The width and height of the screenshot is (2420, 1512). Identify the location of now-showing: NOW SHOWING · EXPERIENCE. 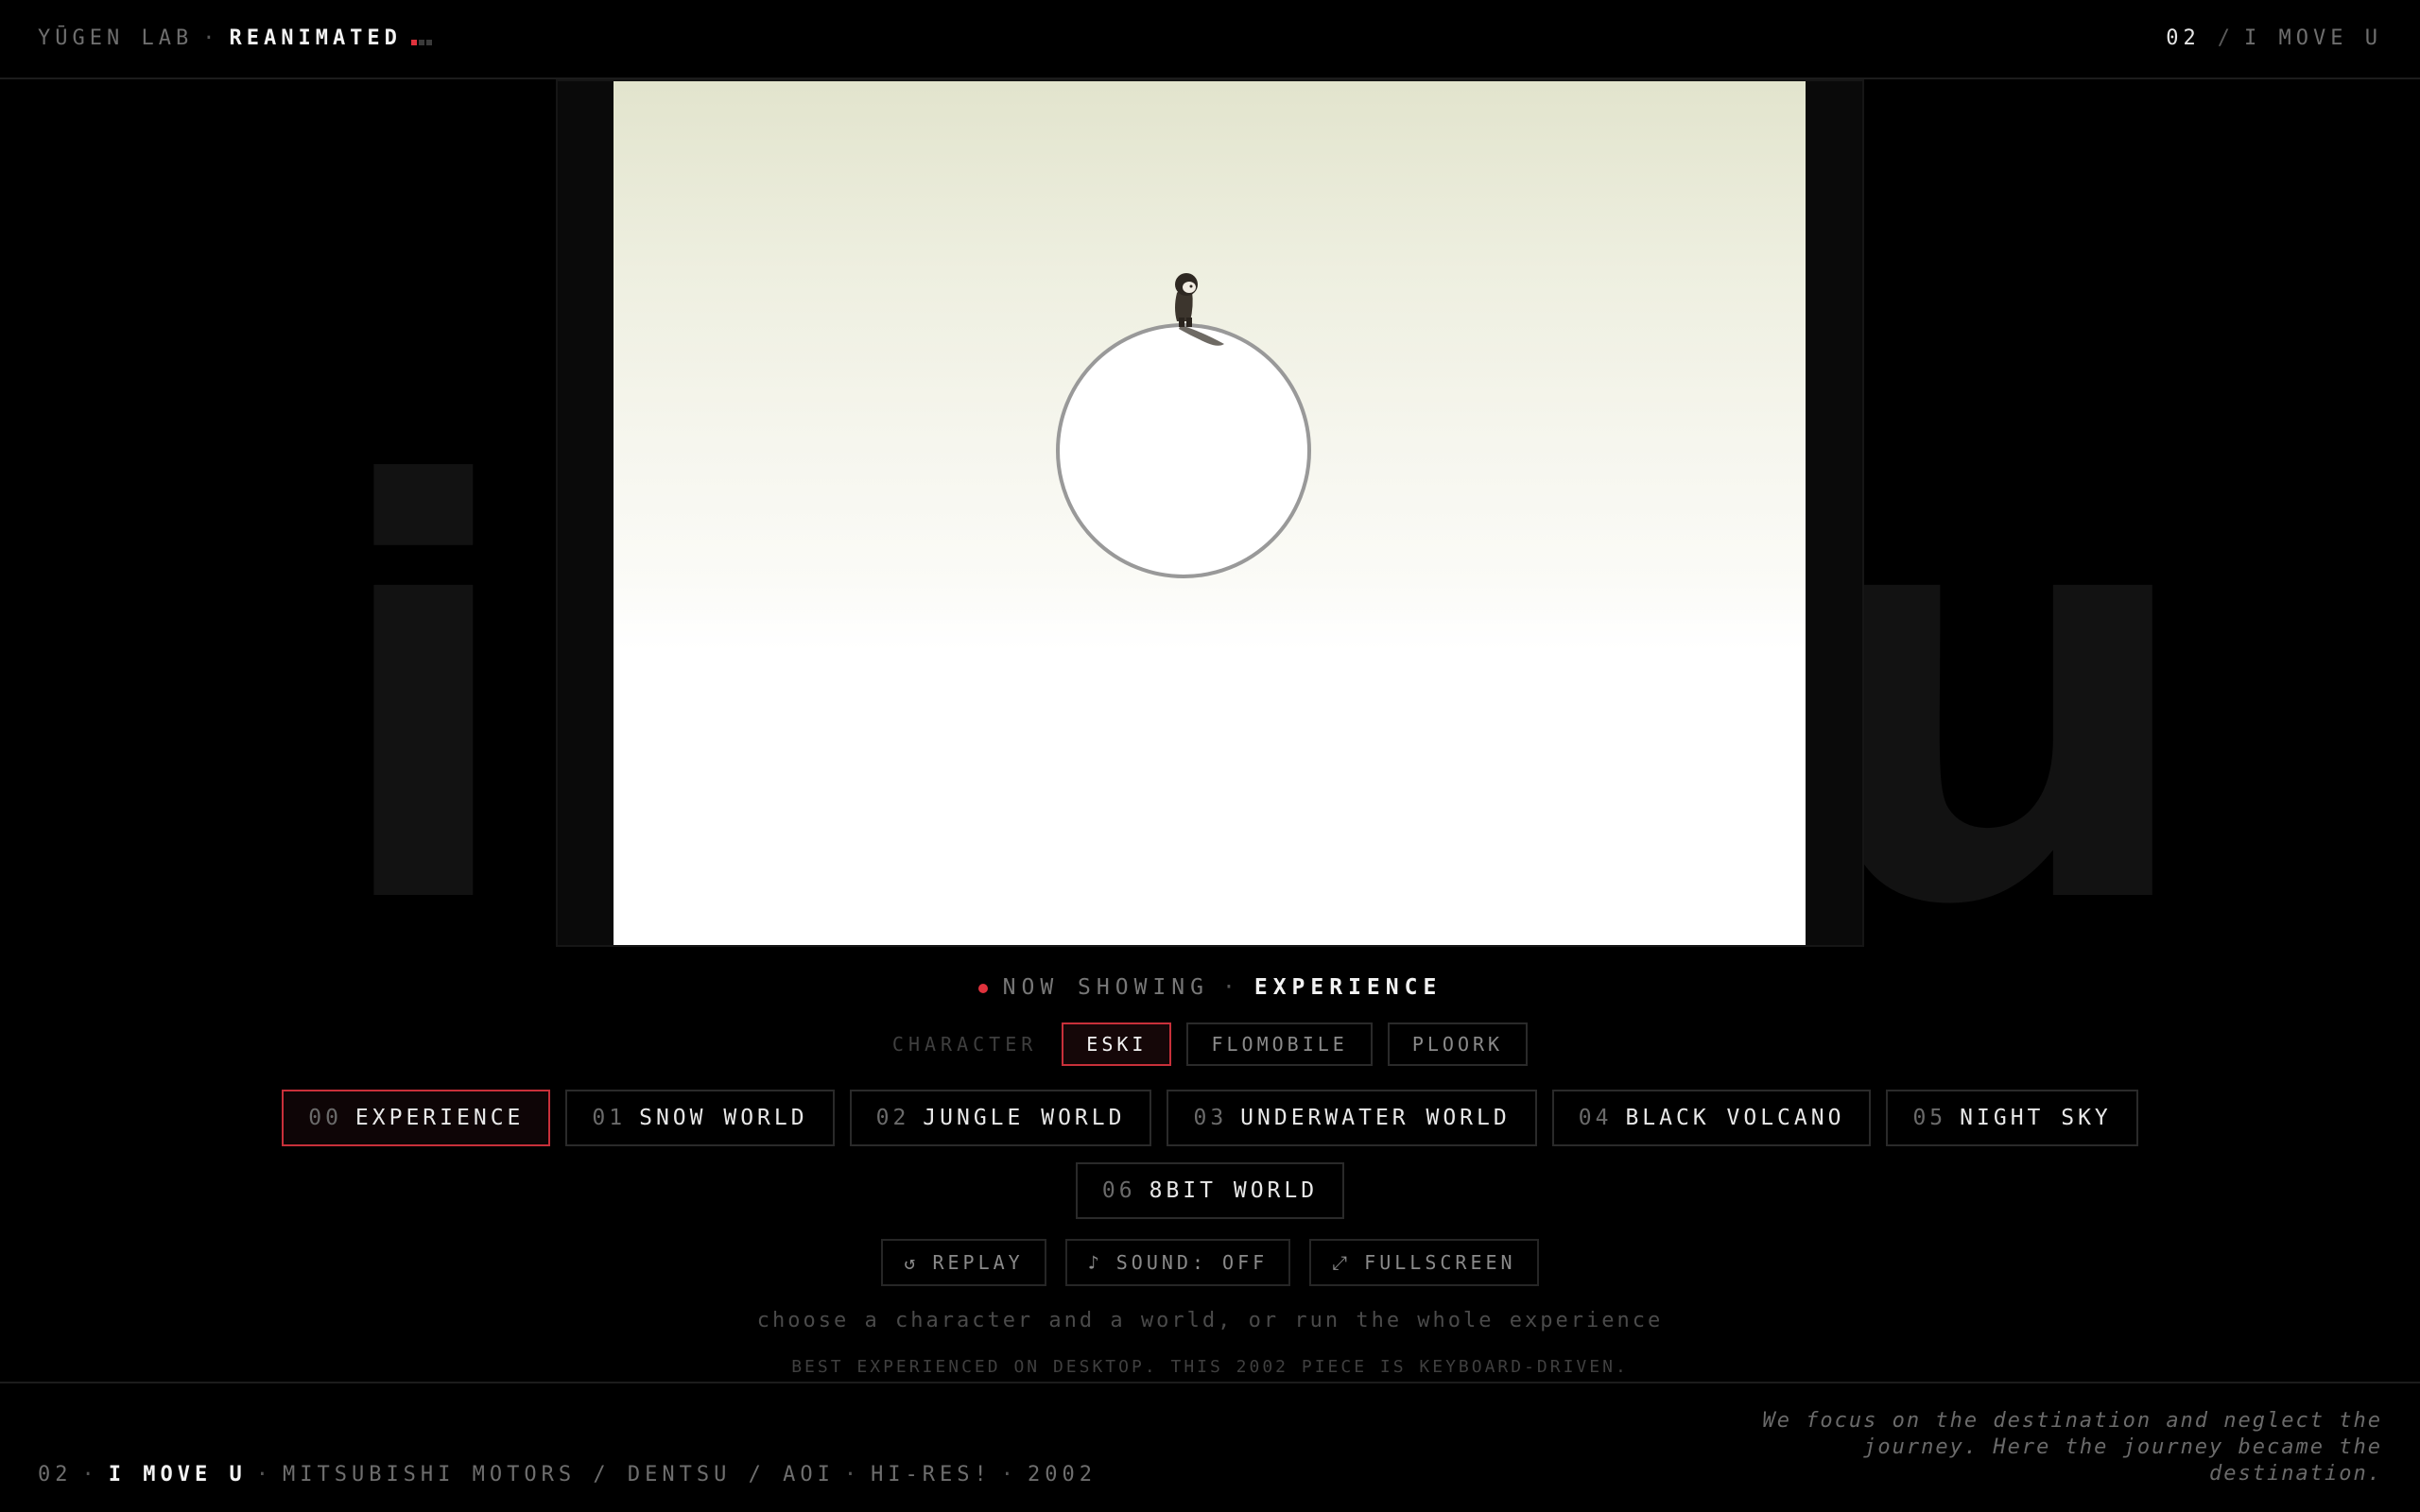
(1210, 987).